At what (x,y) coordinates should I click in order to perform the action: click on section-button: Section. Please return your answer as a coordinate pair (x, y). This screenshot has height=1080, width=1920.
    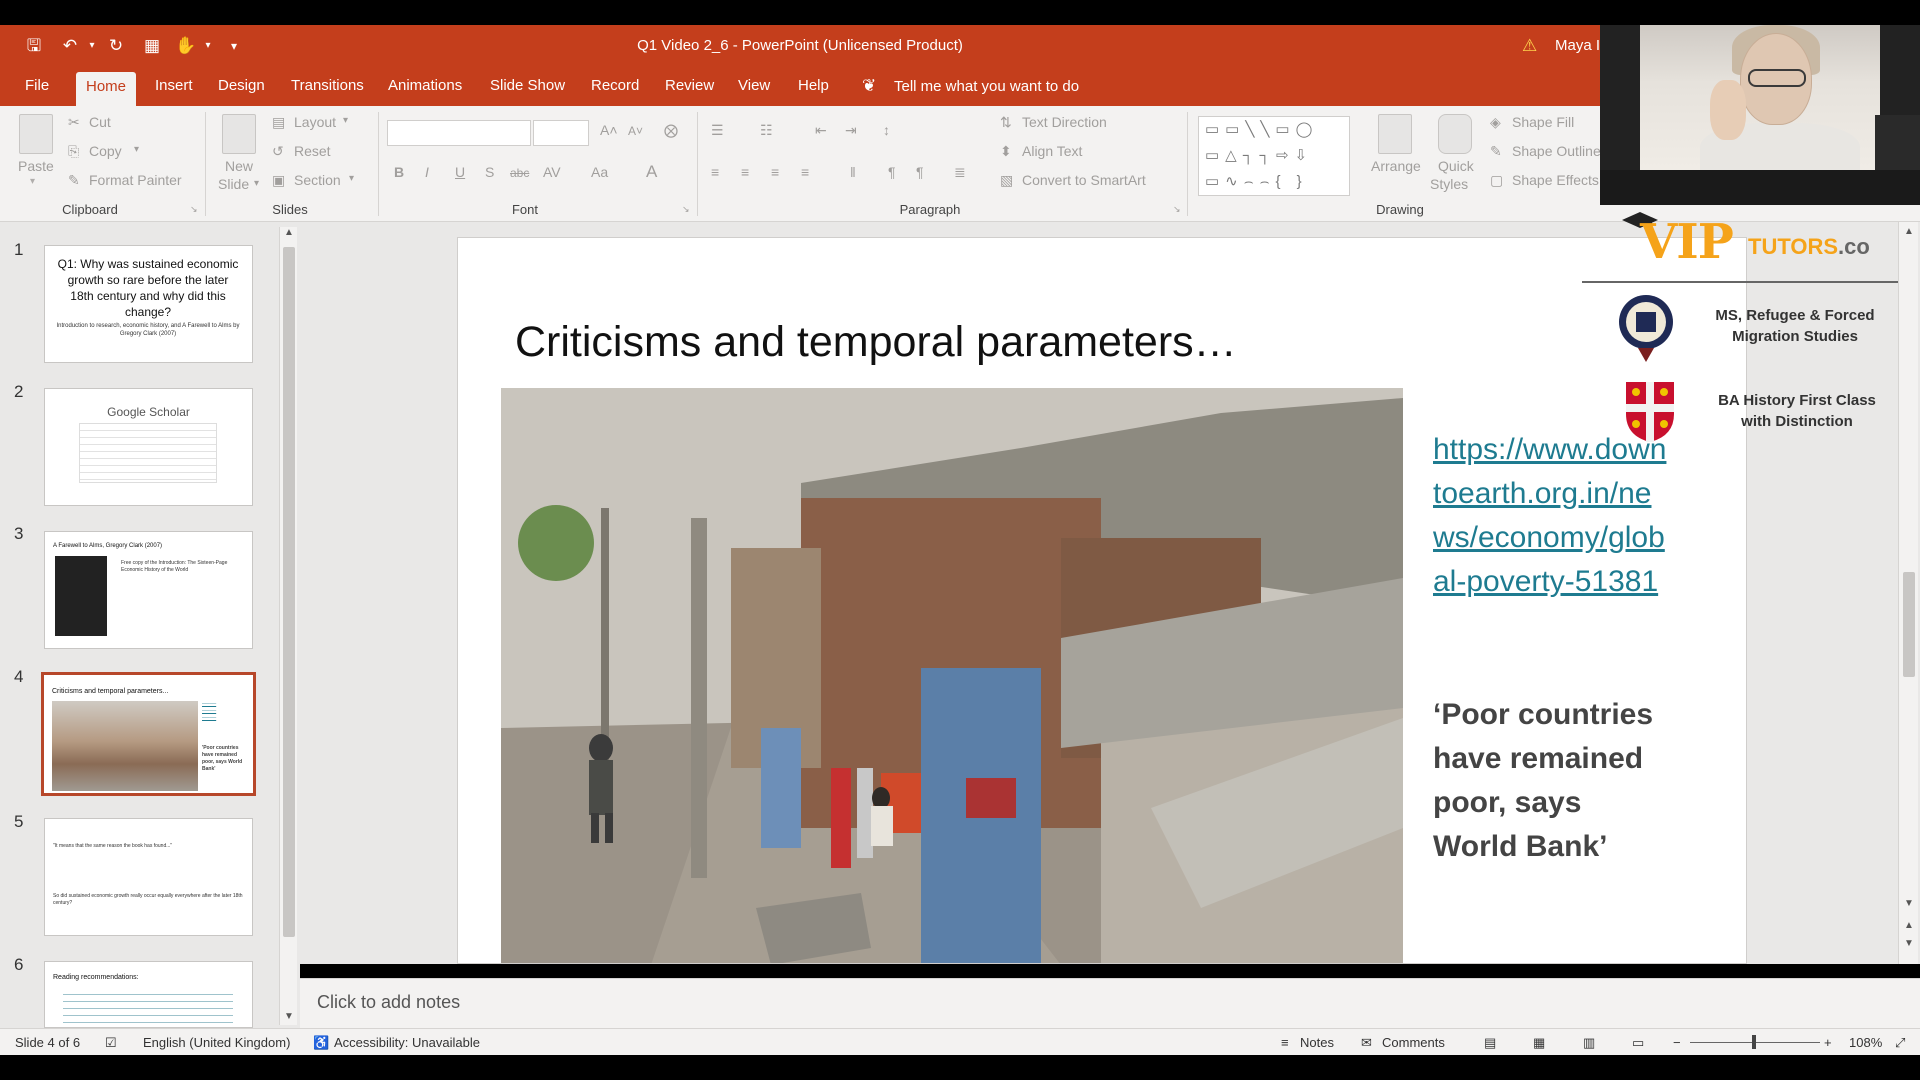
    Looking at the image, I should click on (317, 180).